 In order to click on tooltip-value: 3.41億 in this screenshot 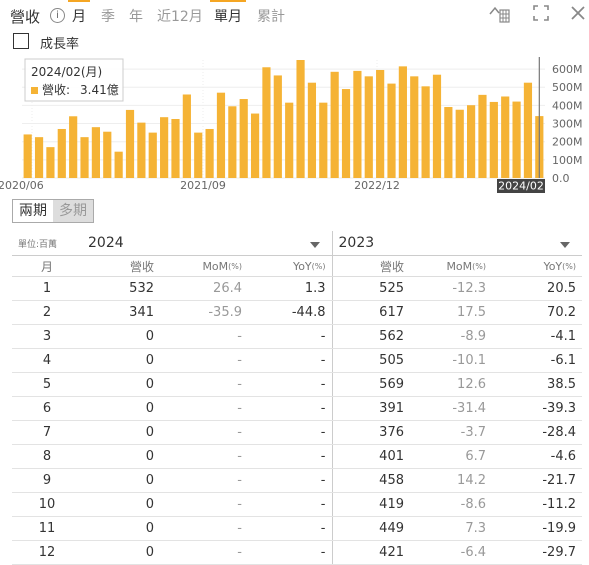, I will do `click(99, 90)`.